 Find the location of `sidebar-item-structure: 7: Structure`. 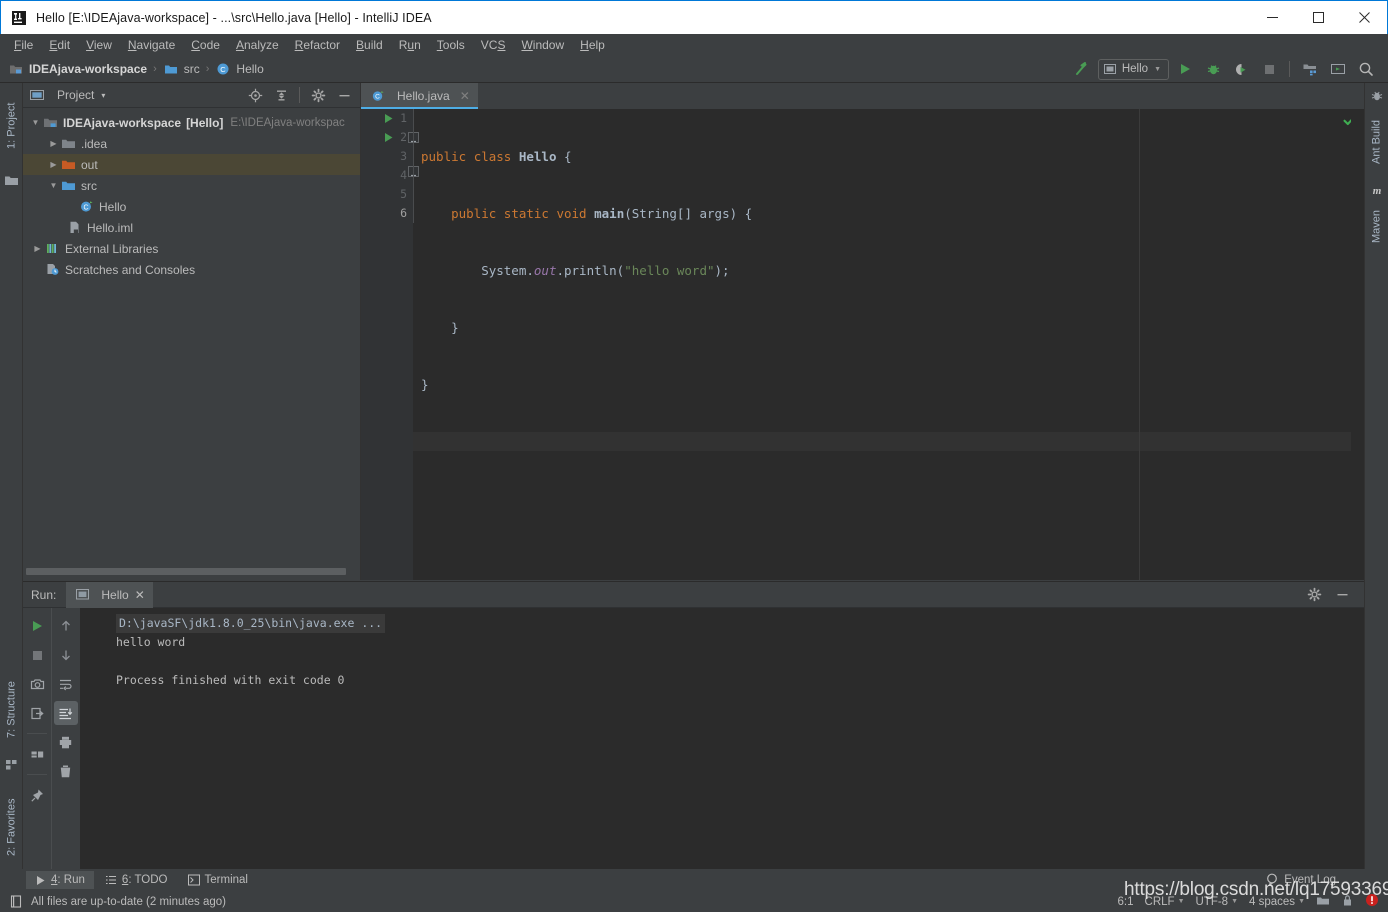

sidebar-item-structure: 7: Structure is located at coordinates (11, 710).